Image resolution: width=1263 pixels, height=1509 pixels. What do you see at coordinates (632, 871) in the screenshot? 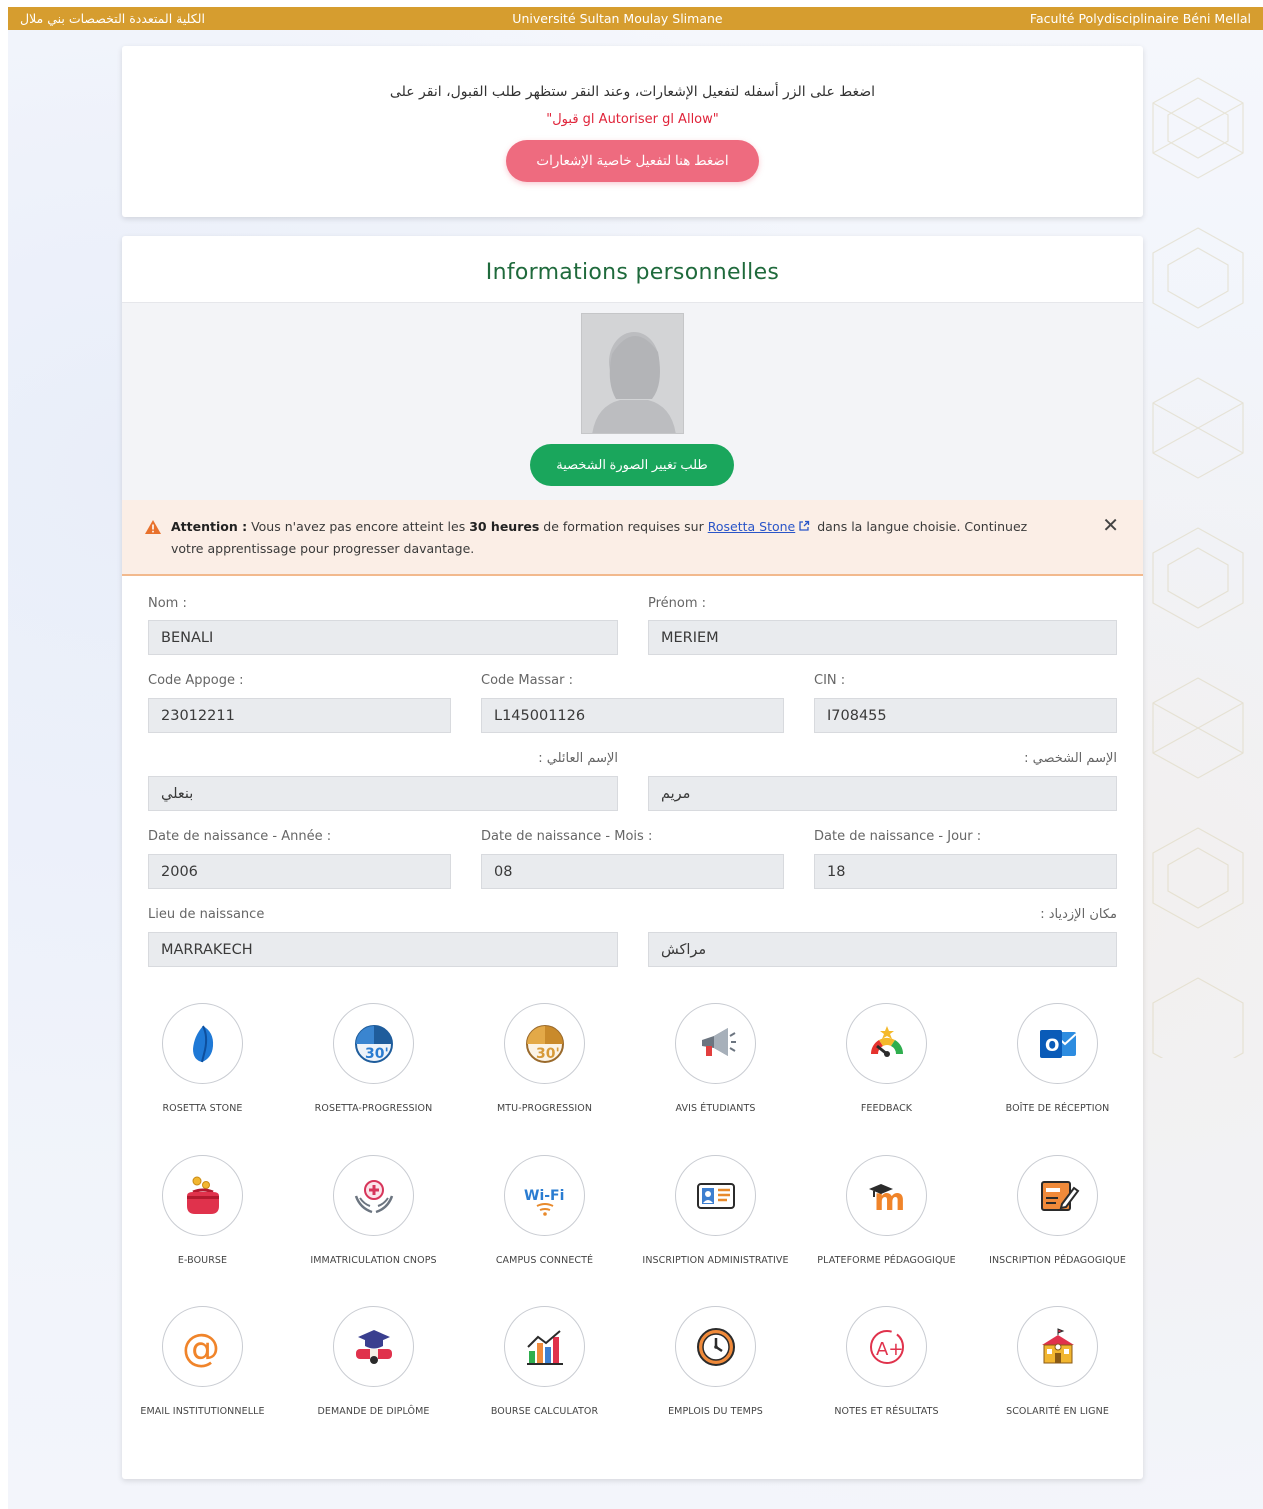
I see `birth-month-field: 08` at bounding box center [632, 871].